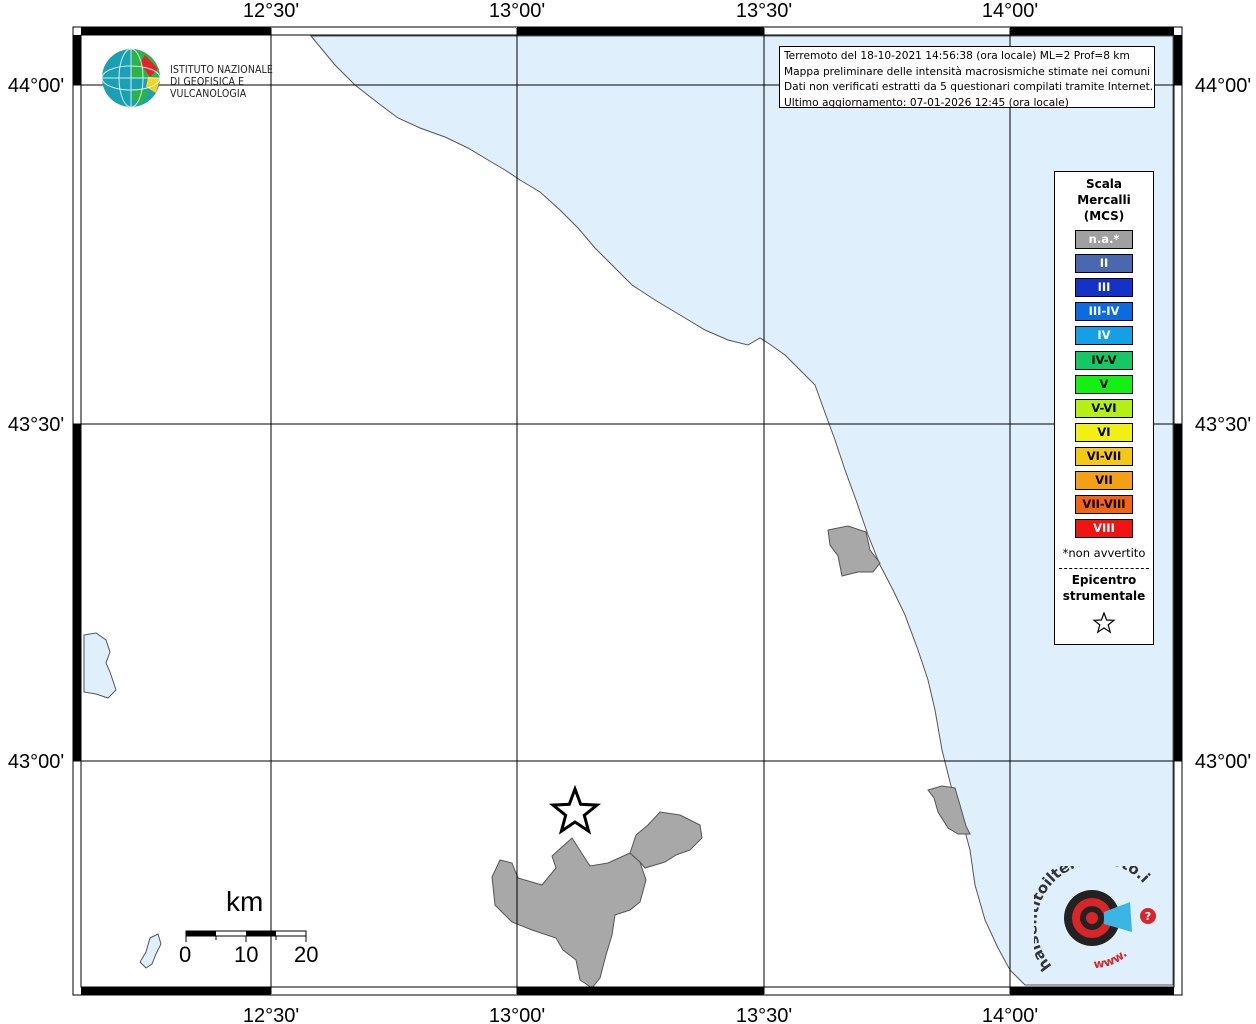  Describe the element at coordinates (221, 70) in the screenshot. I see `ingv-logo-line1: ISTITUTO NAZIONALE` at that location.